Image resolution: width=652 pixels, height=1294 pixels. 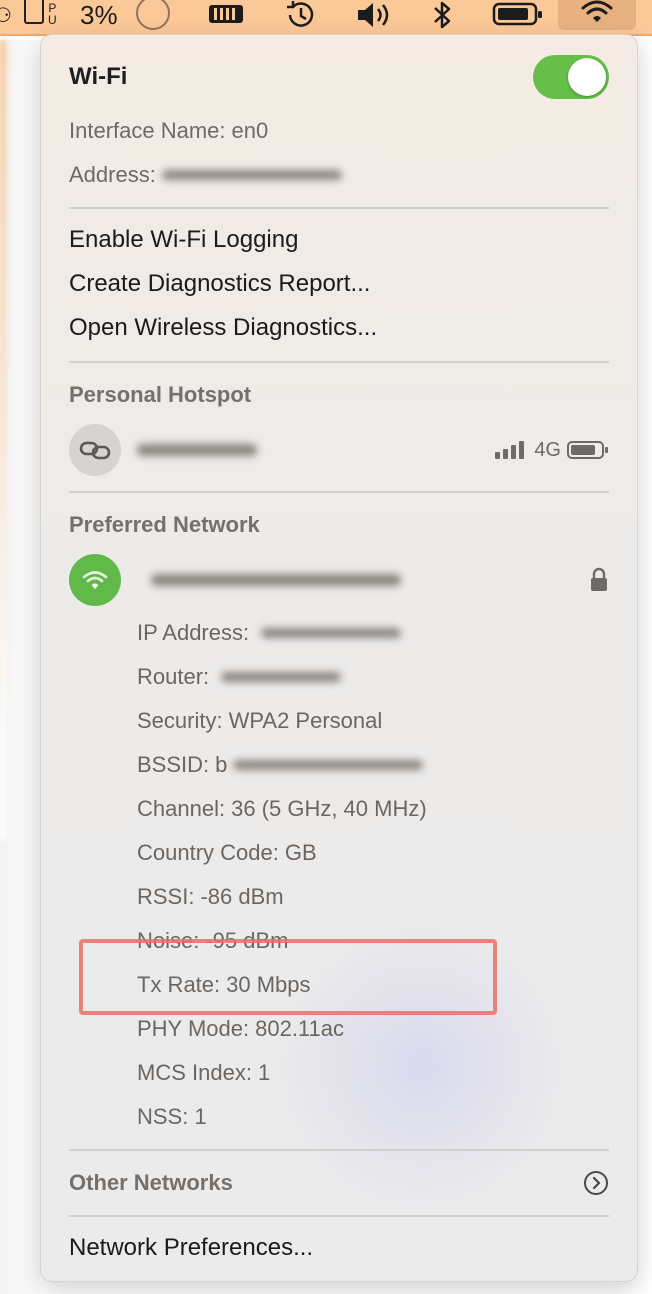 I want to click on background-strip, so click(x=3, y=440).